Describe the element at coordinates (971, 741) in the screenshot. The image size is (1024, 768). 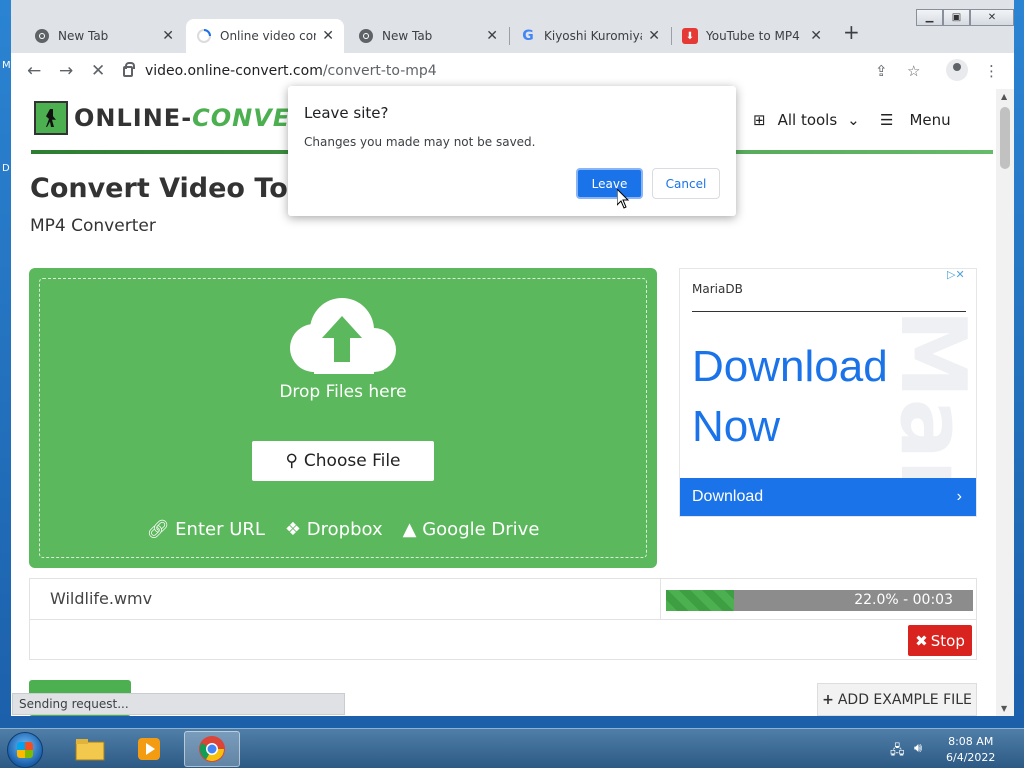
I see `clock-time: 8:08 AM` at that location.